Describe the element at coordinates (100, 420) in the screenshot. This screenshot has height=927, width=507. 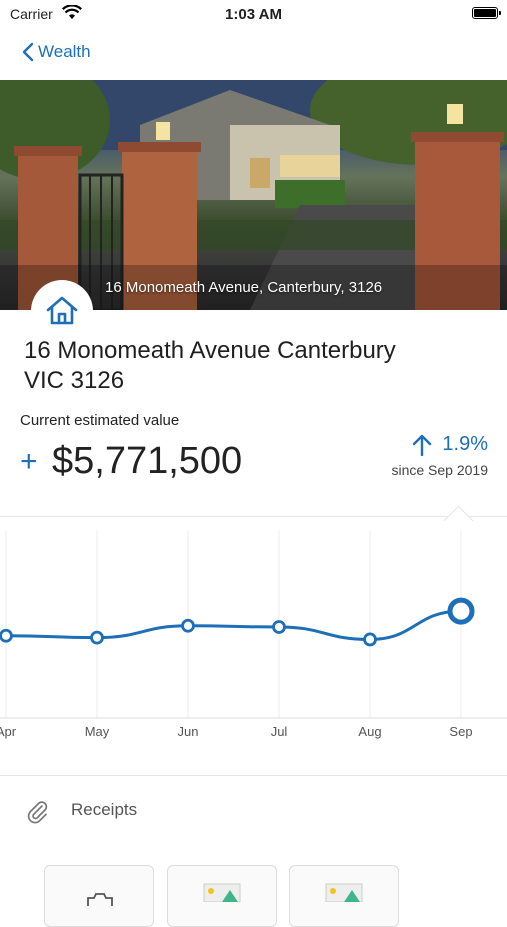
I see `estimate-label: Current estimated value` at that location.